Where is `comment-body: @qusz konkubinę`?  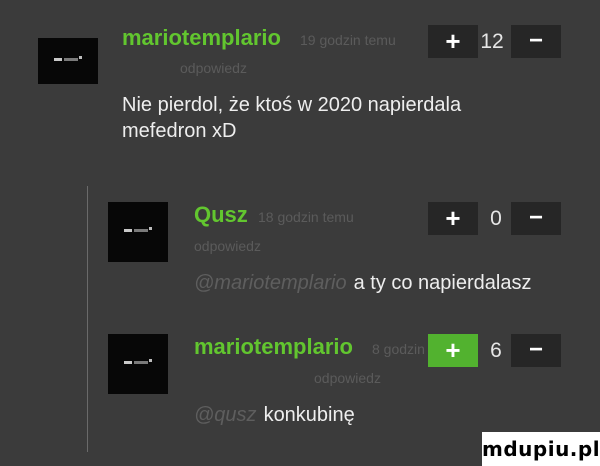 comment-body: @qusz konkubinę is located at coordinates (274, 415).